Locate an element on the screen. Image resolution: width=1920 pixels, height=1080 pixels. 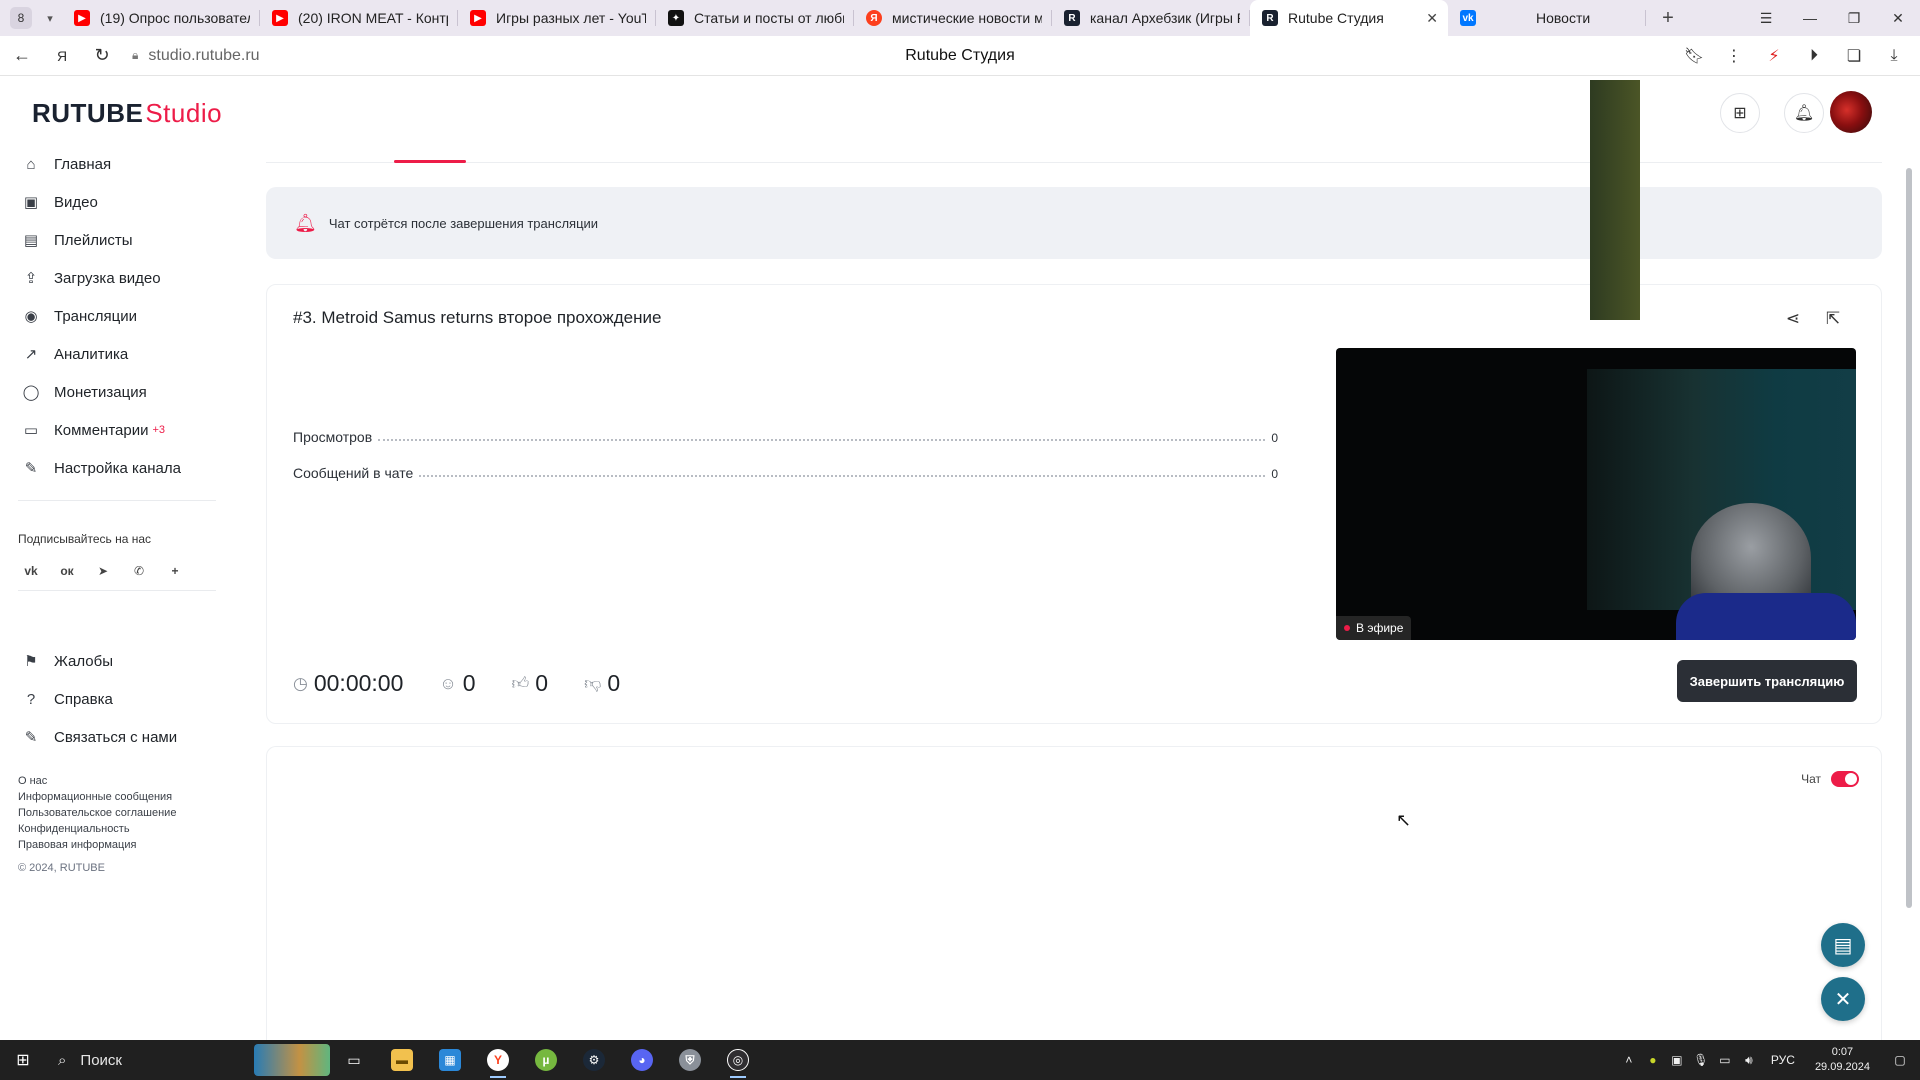
camera-icon: ▣ is located at coordinates (1677, 1060).